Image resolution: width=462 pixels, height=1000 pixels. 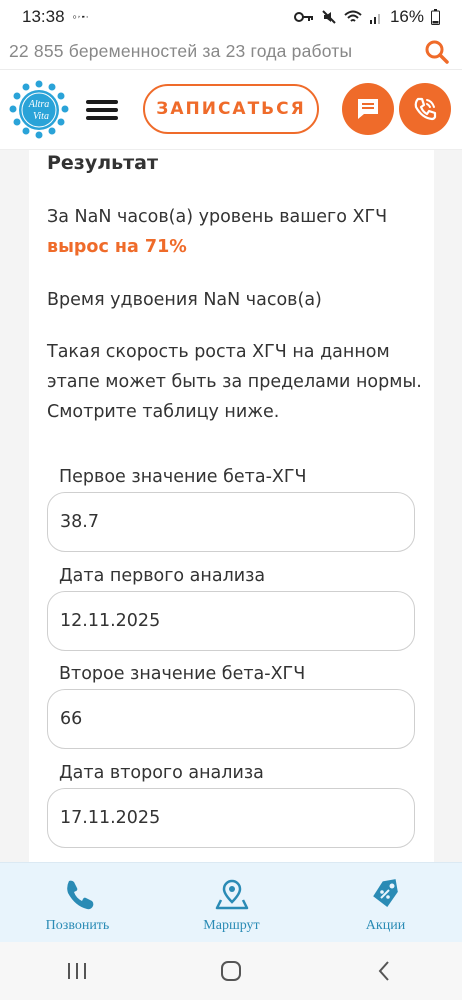 I want to click on key-icon, so click(x=303, y=17).